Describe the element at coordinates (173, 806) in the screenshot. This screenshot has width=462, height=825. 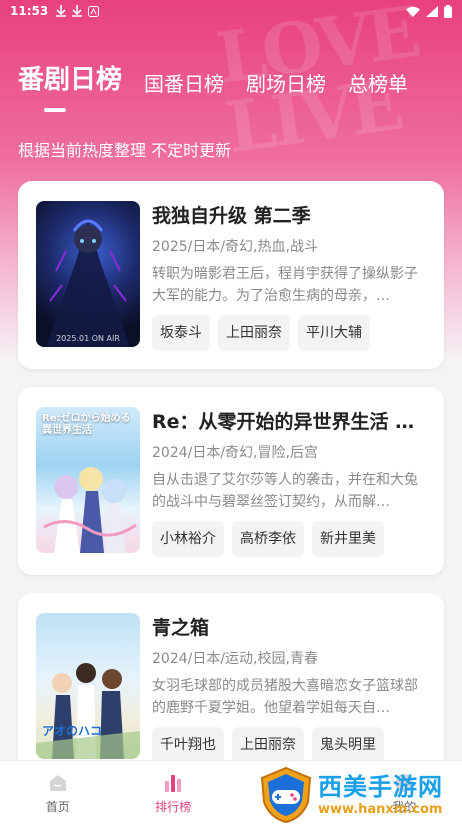
I see `nav-label: 排行榜` at that location.